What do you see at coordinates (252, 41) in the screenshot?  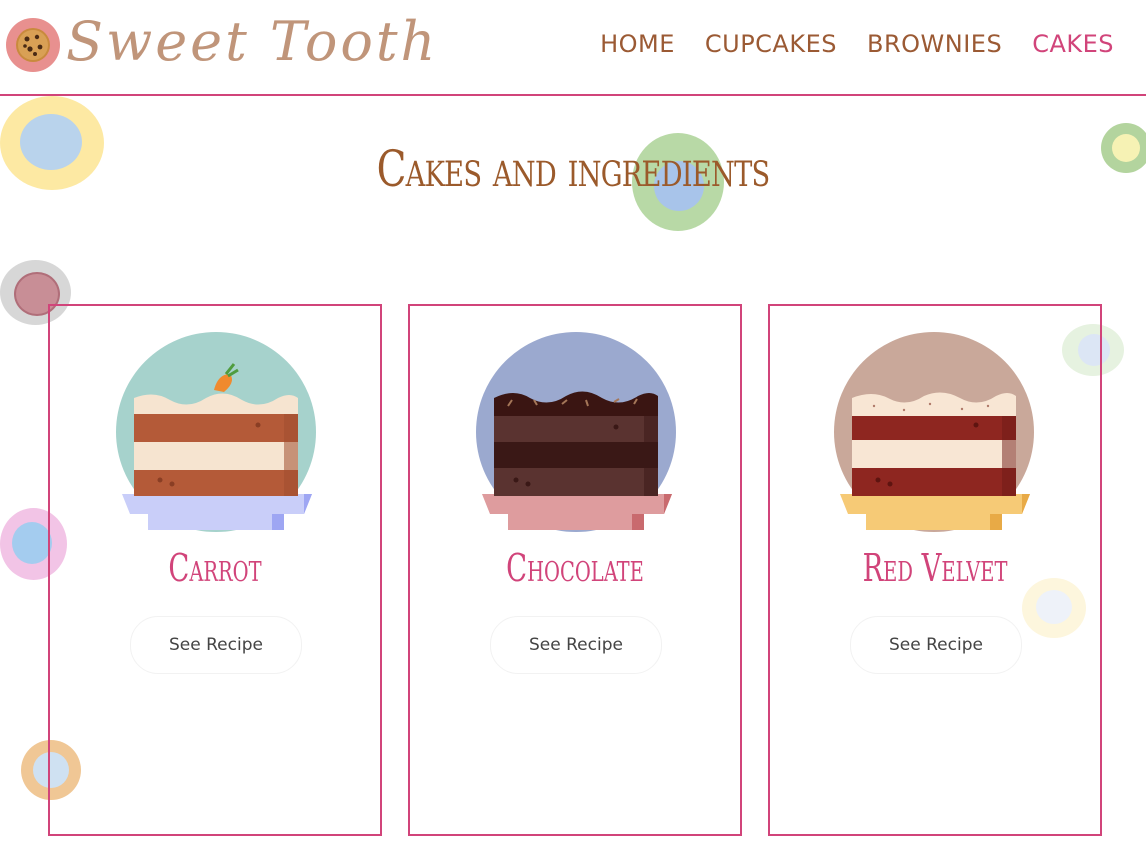 I see `brand-name: Sweet Tooth` at bounding box center [252, 41].